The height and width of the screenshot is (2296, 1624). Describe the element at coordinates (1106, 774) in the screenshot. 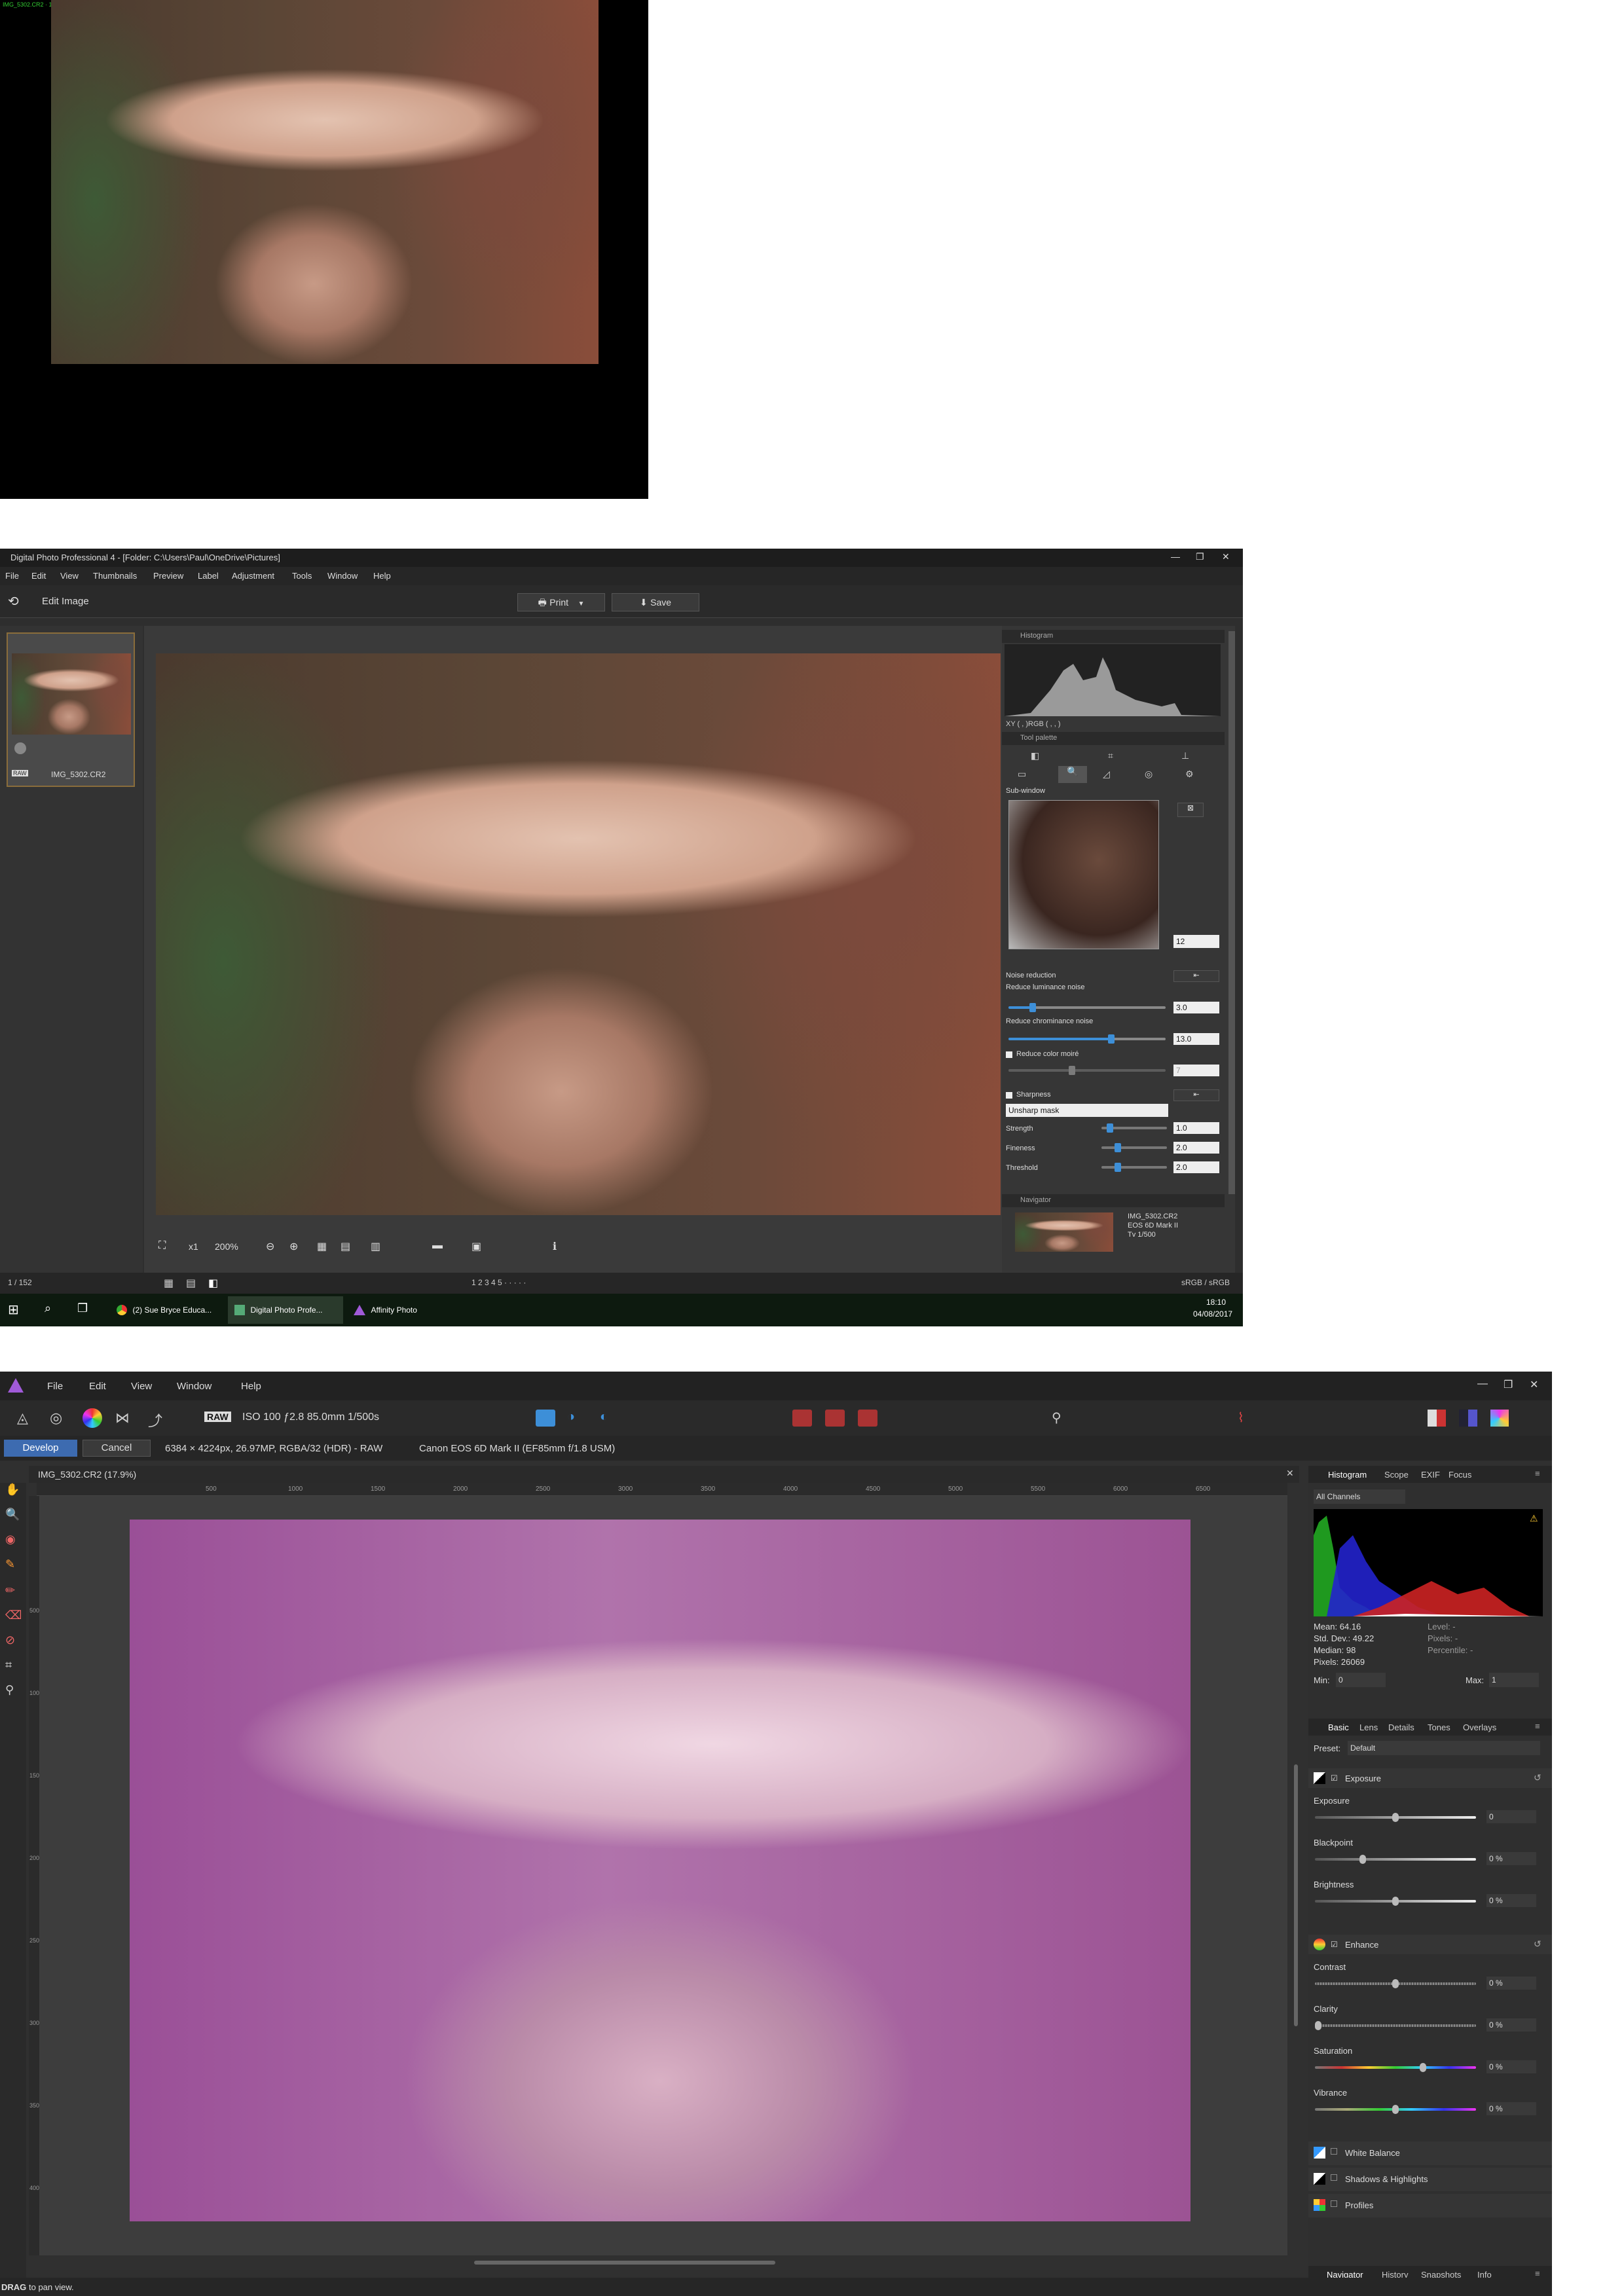

I see `tone-tab-icon: ◿` at that location.